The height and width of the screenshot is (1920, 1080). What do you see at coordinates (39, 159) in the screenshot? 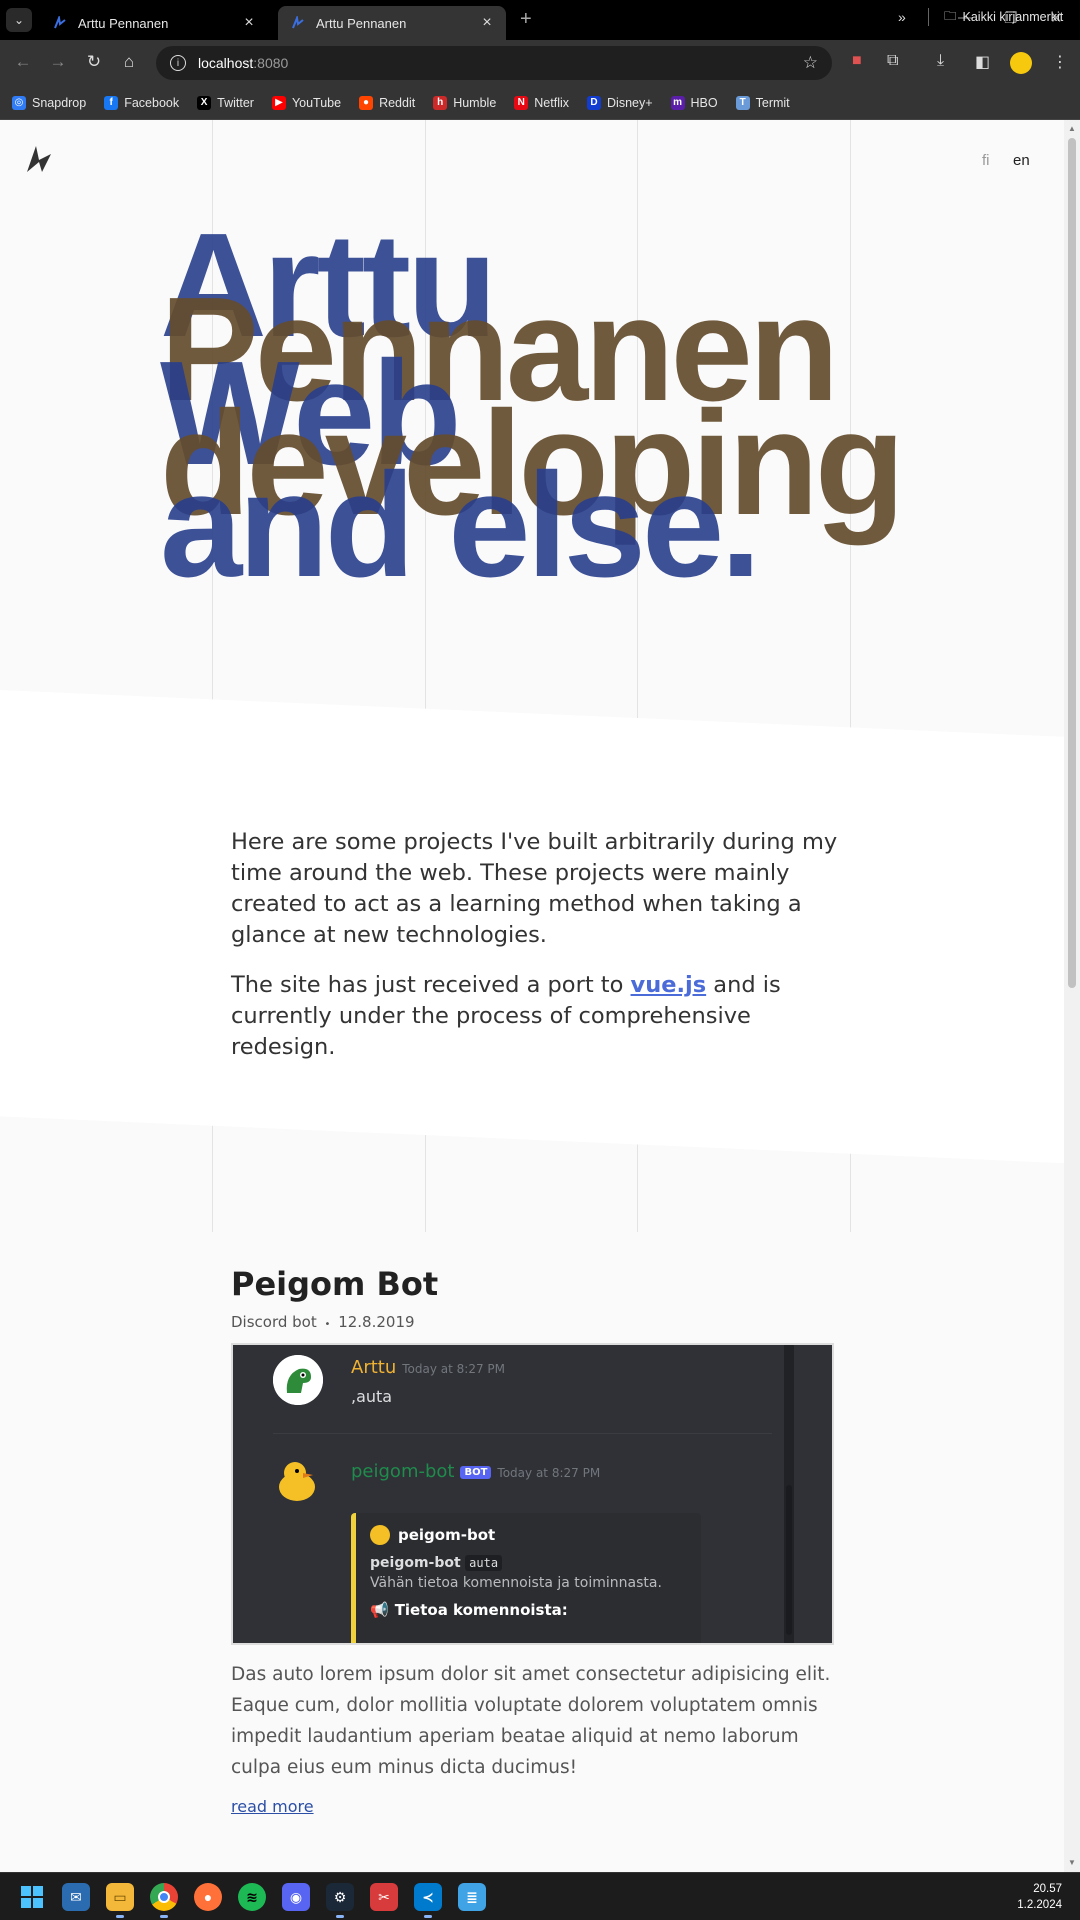
I see `site-logo-icon` at bounding box center [39, 159].